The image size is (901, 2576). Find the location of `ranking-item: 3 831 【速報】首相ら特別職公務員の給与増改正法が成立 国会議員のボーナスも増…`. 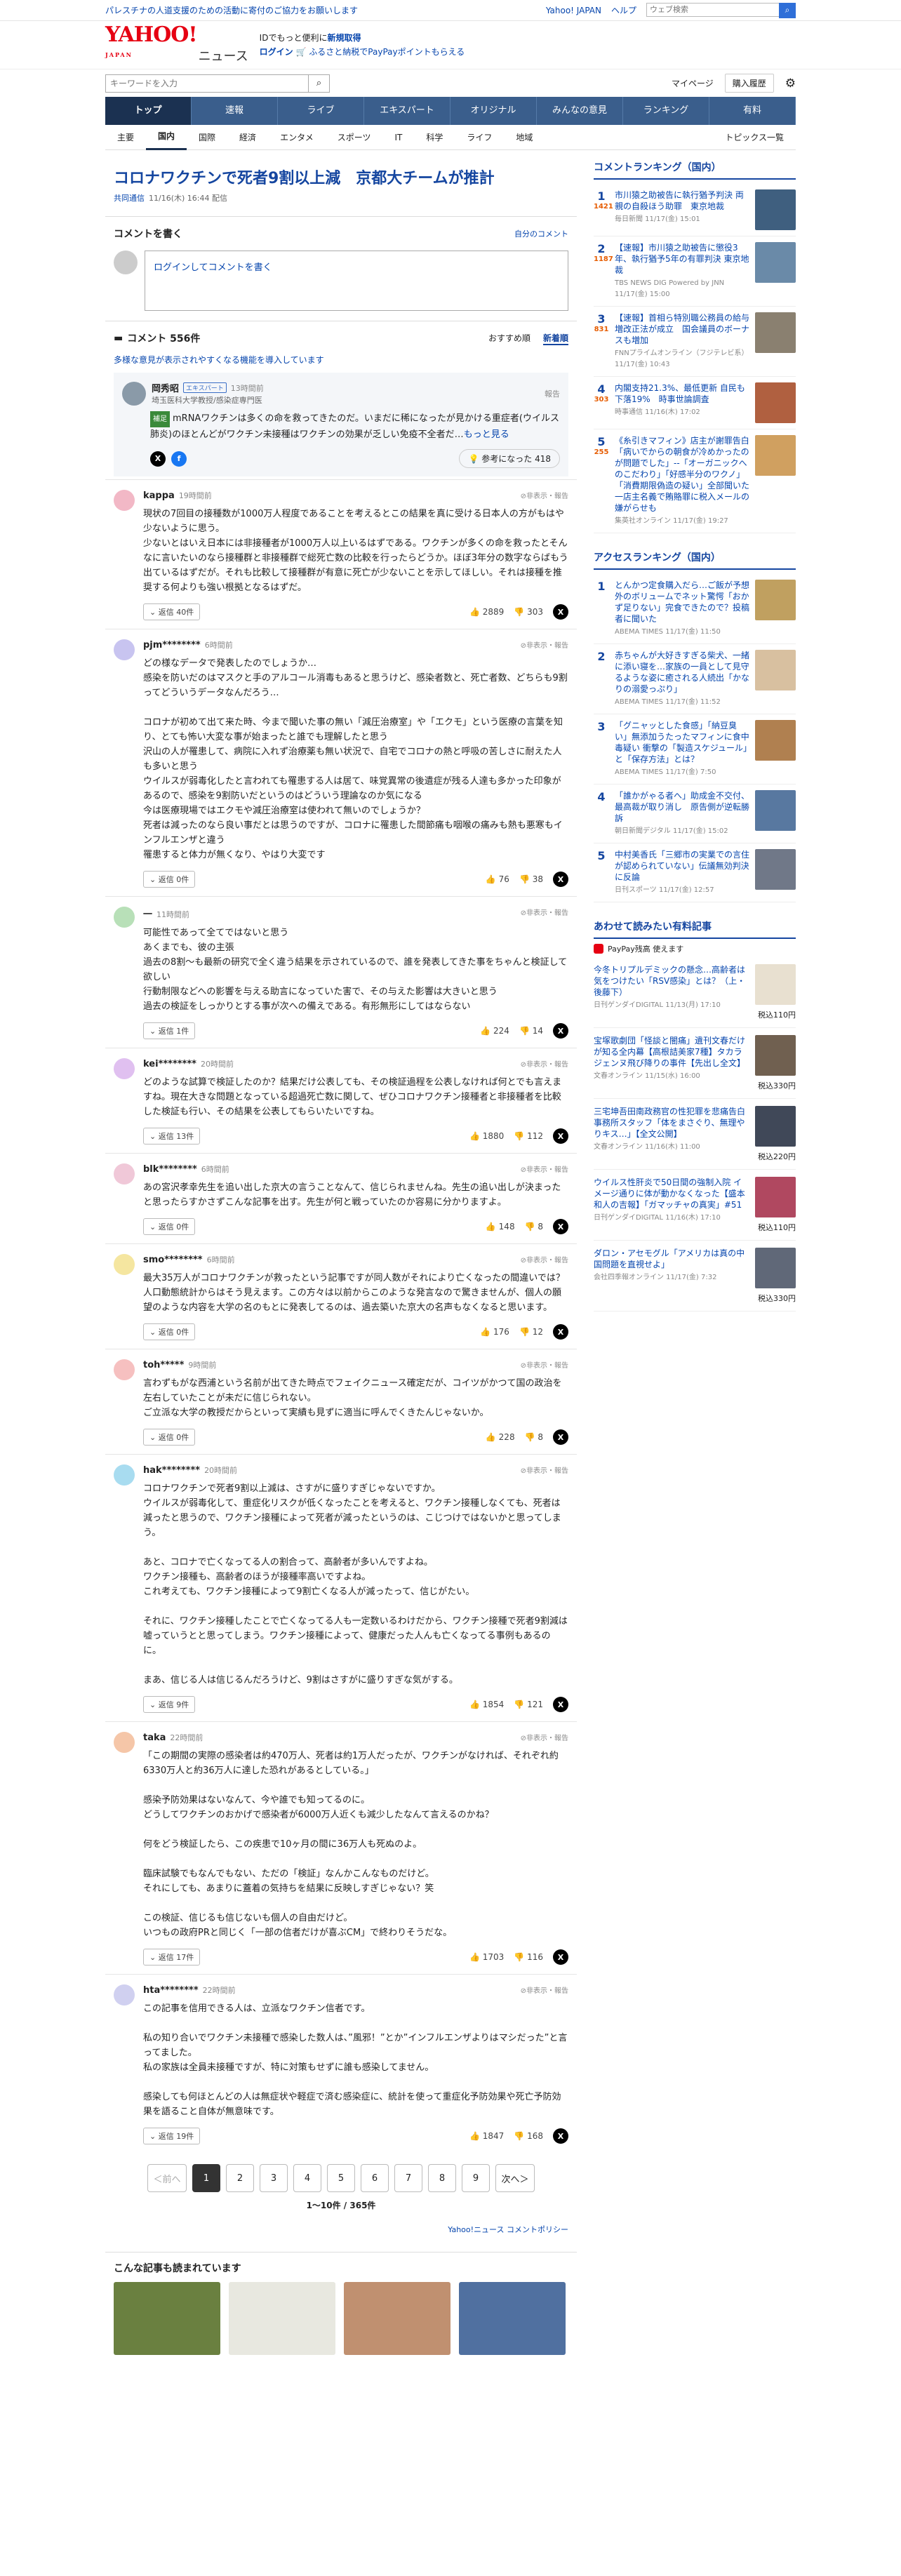

ranking-item: 3 831 【速報】首相ら特別職公務員の給与増改正法が成立 国会議員のボーナスも増… is located at coordinates (695, 342).